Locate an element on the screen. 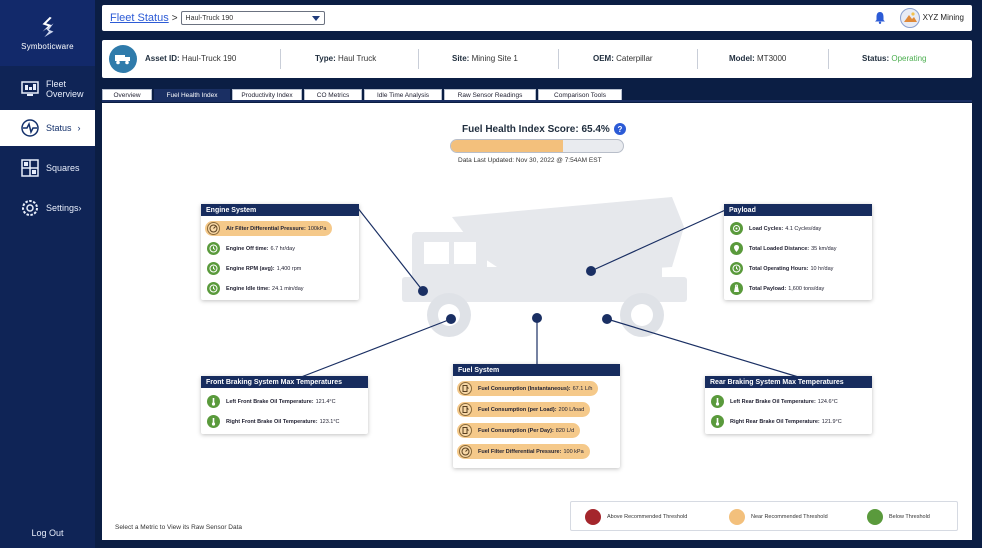 Image resolution: width=982 pixels, height=548 pixels. sidebar-item-fleet-overview: Fleet Overview is located at coordinates (47, 89).